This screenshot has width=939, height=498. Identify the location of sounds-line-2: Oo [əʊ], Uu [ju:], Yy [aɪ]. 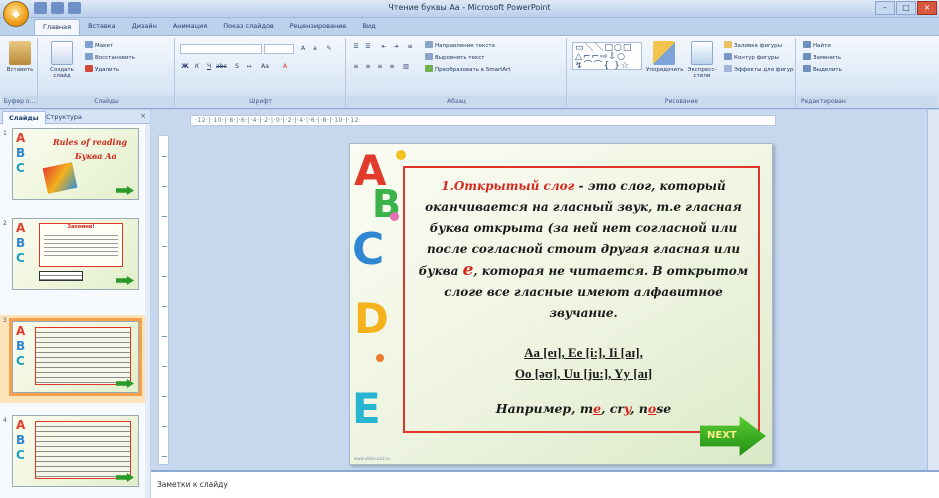
(583, 373).